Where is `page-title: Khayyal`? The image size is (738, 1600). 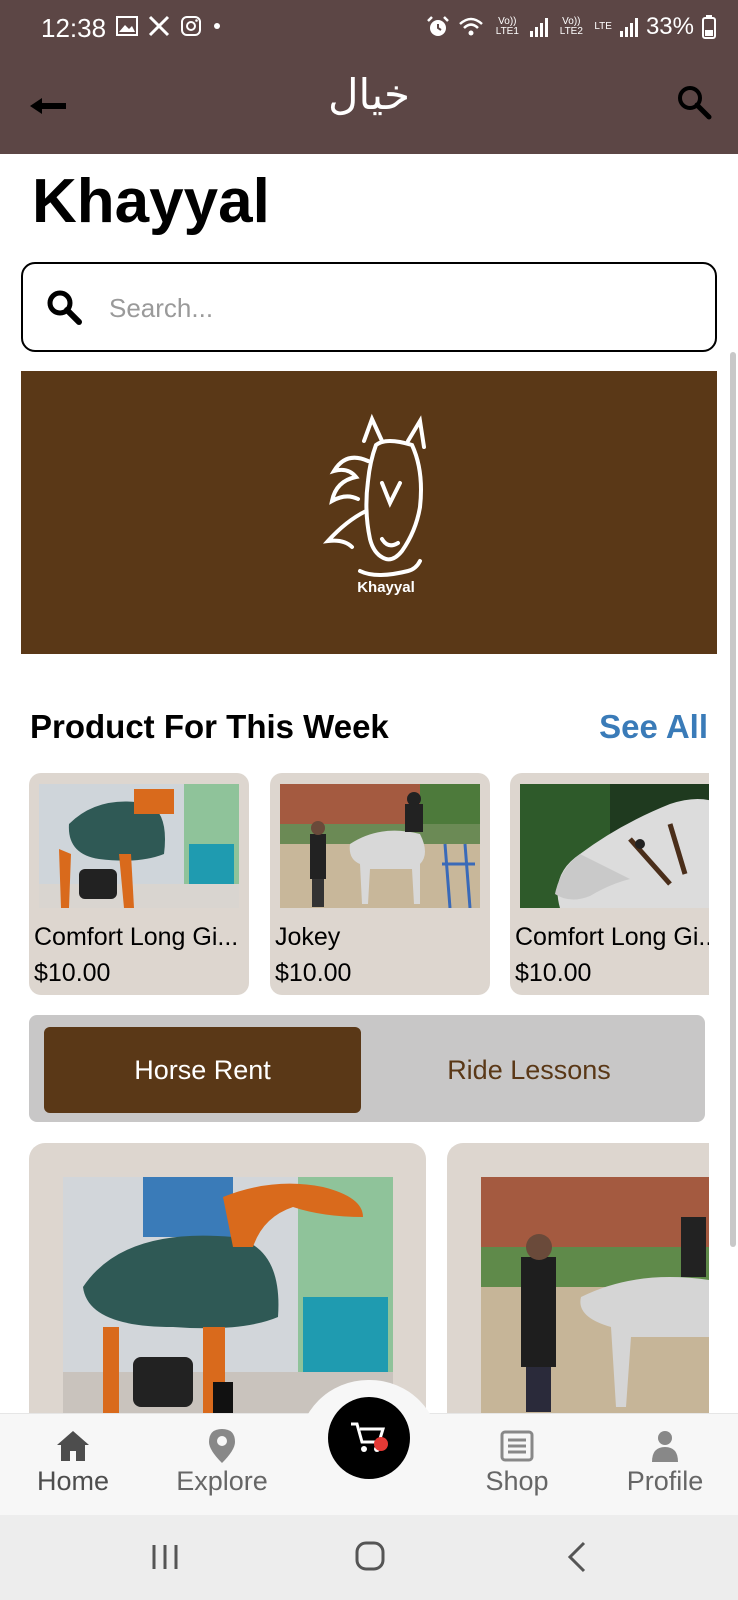
page-title: Khayyal is located at coordinates (151, 201).